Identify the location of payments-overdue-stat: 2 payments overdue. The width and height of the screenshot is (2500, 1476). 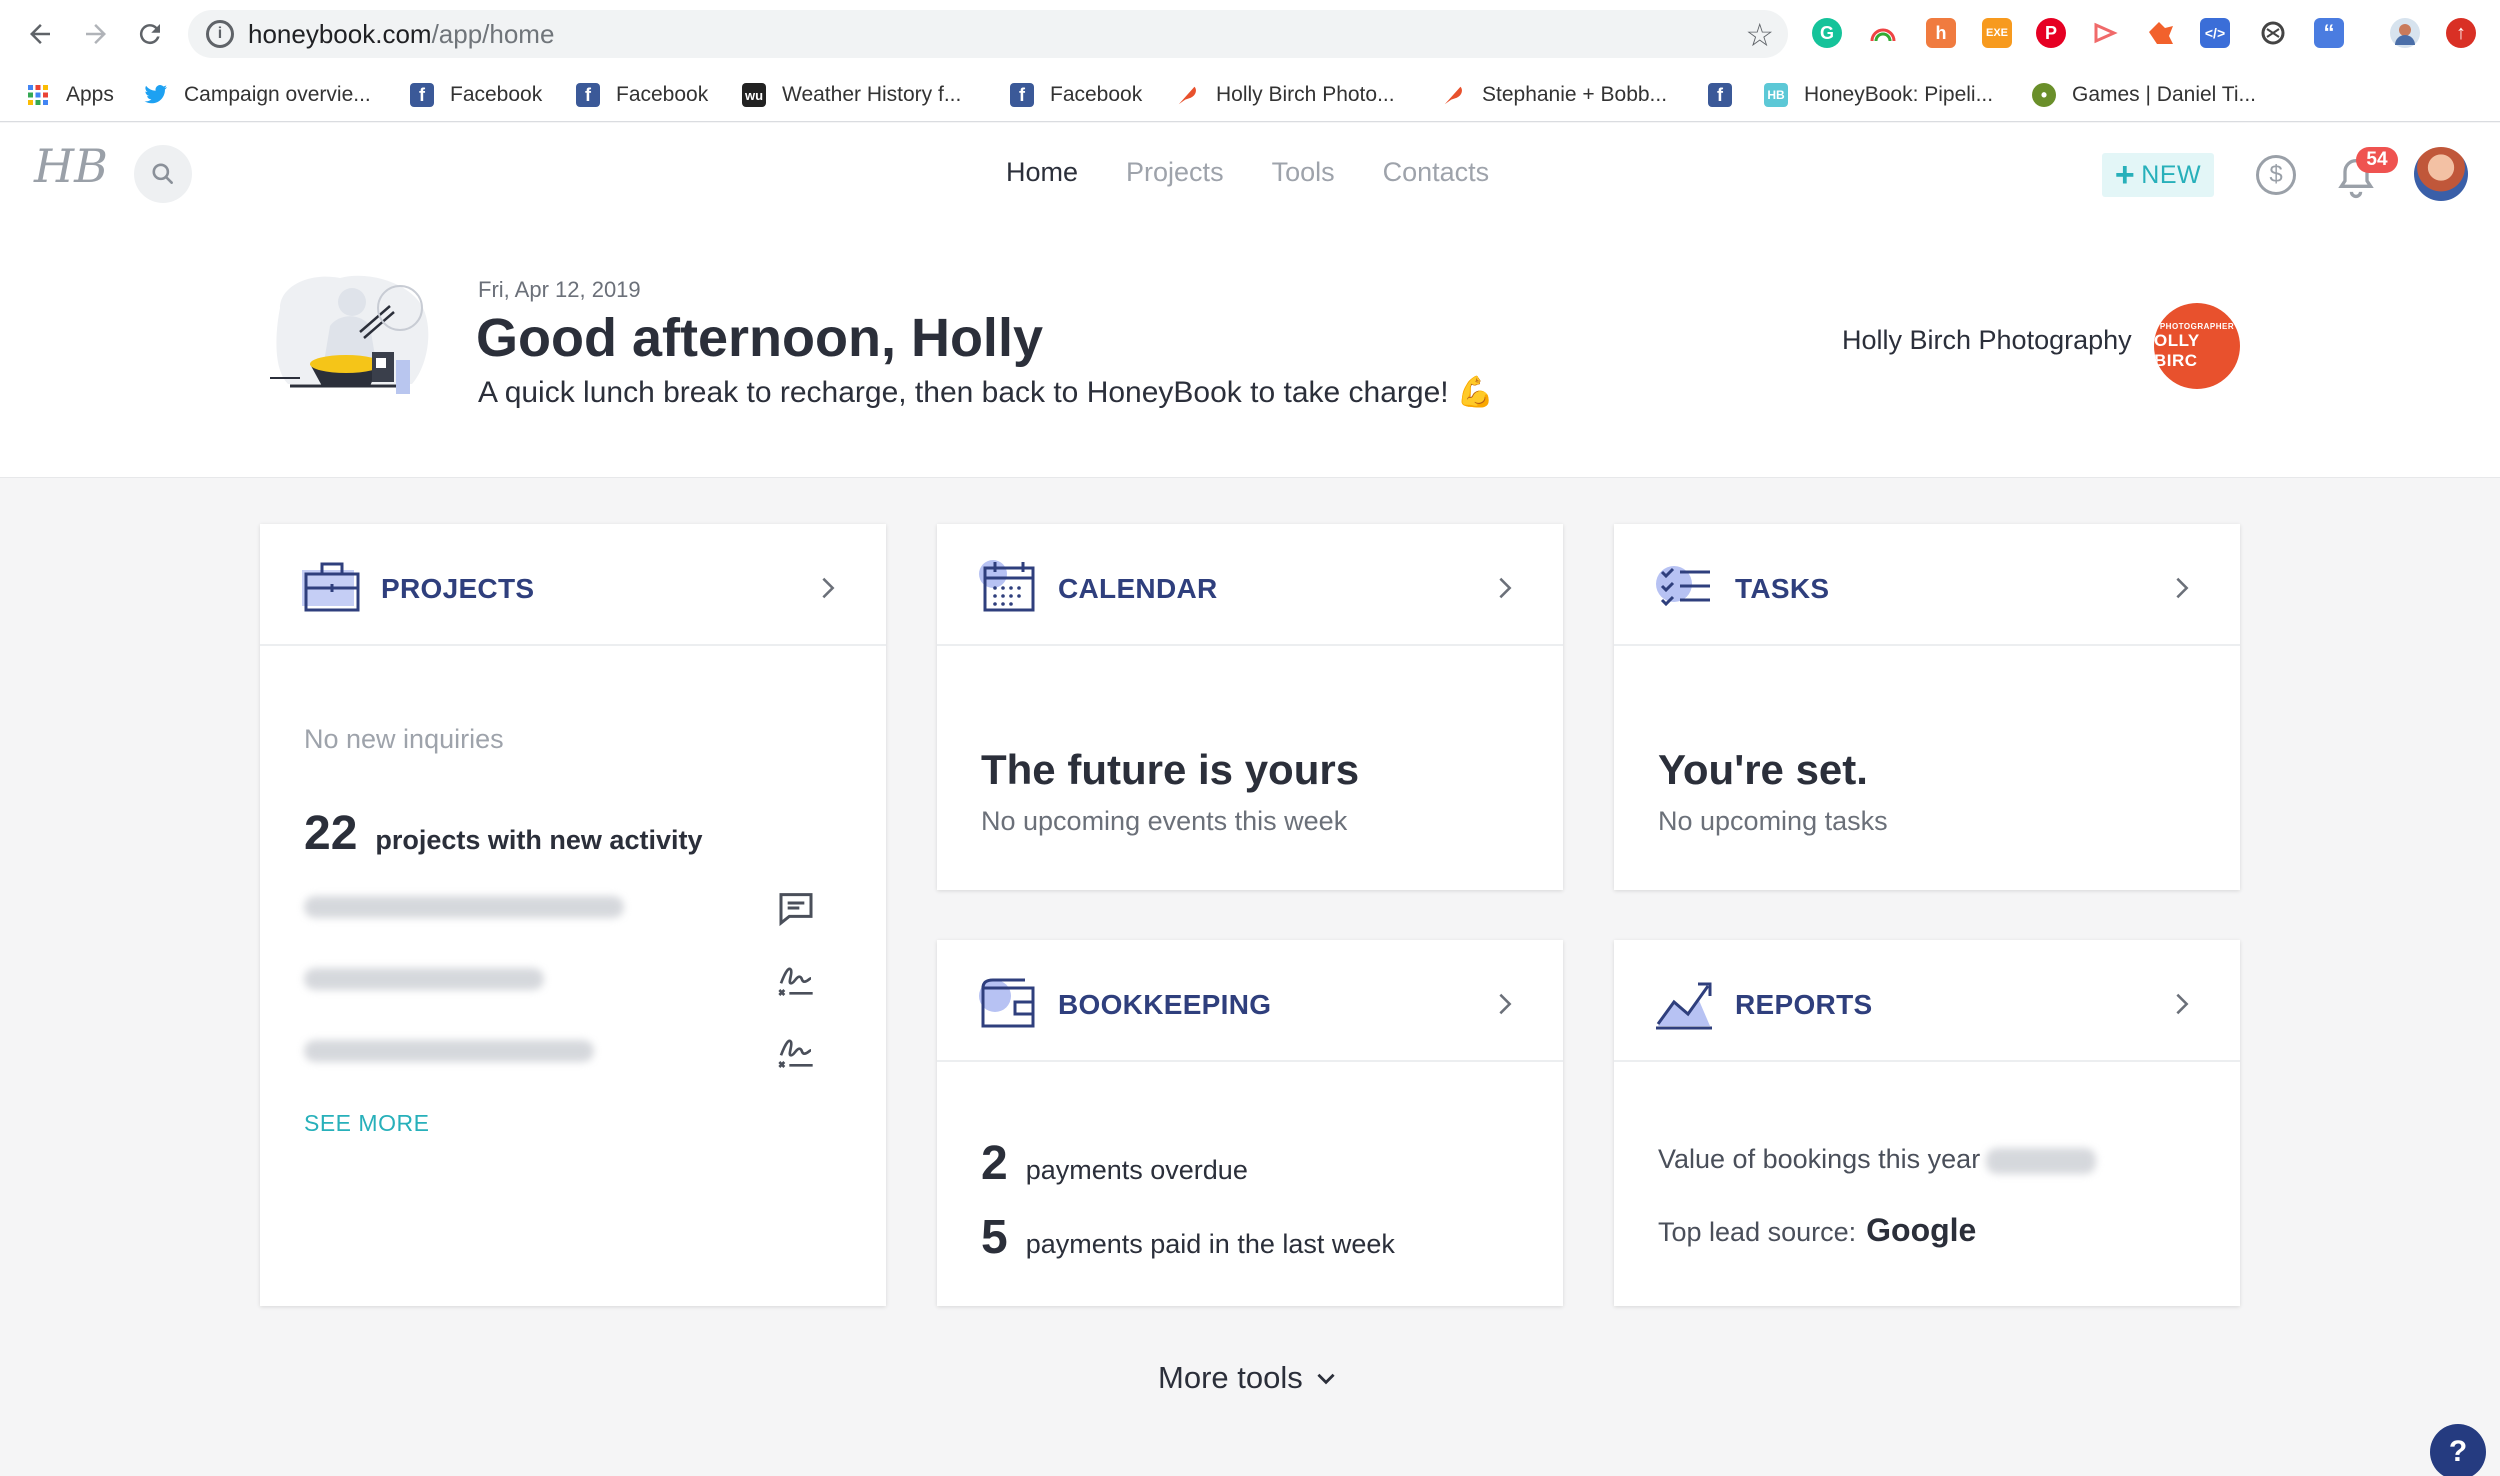
(1114, 1163).